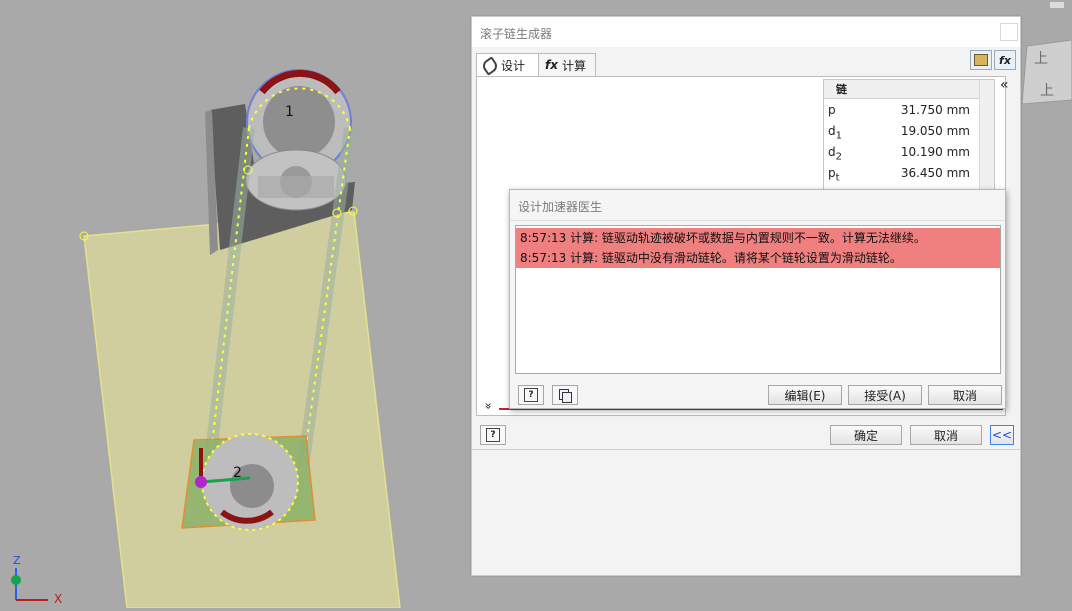 The height and width of the screenshot is (611, 1072). I want to click on param-symbol: d2, so click(835, 153).